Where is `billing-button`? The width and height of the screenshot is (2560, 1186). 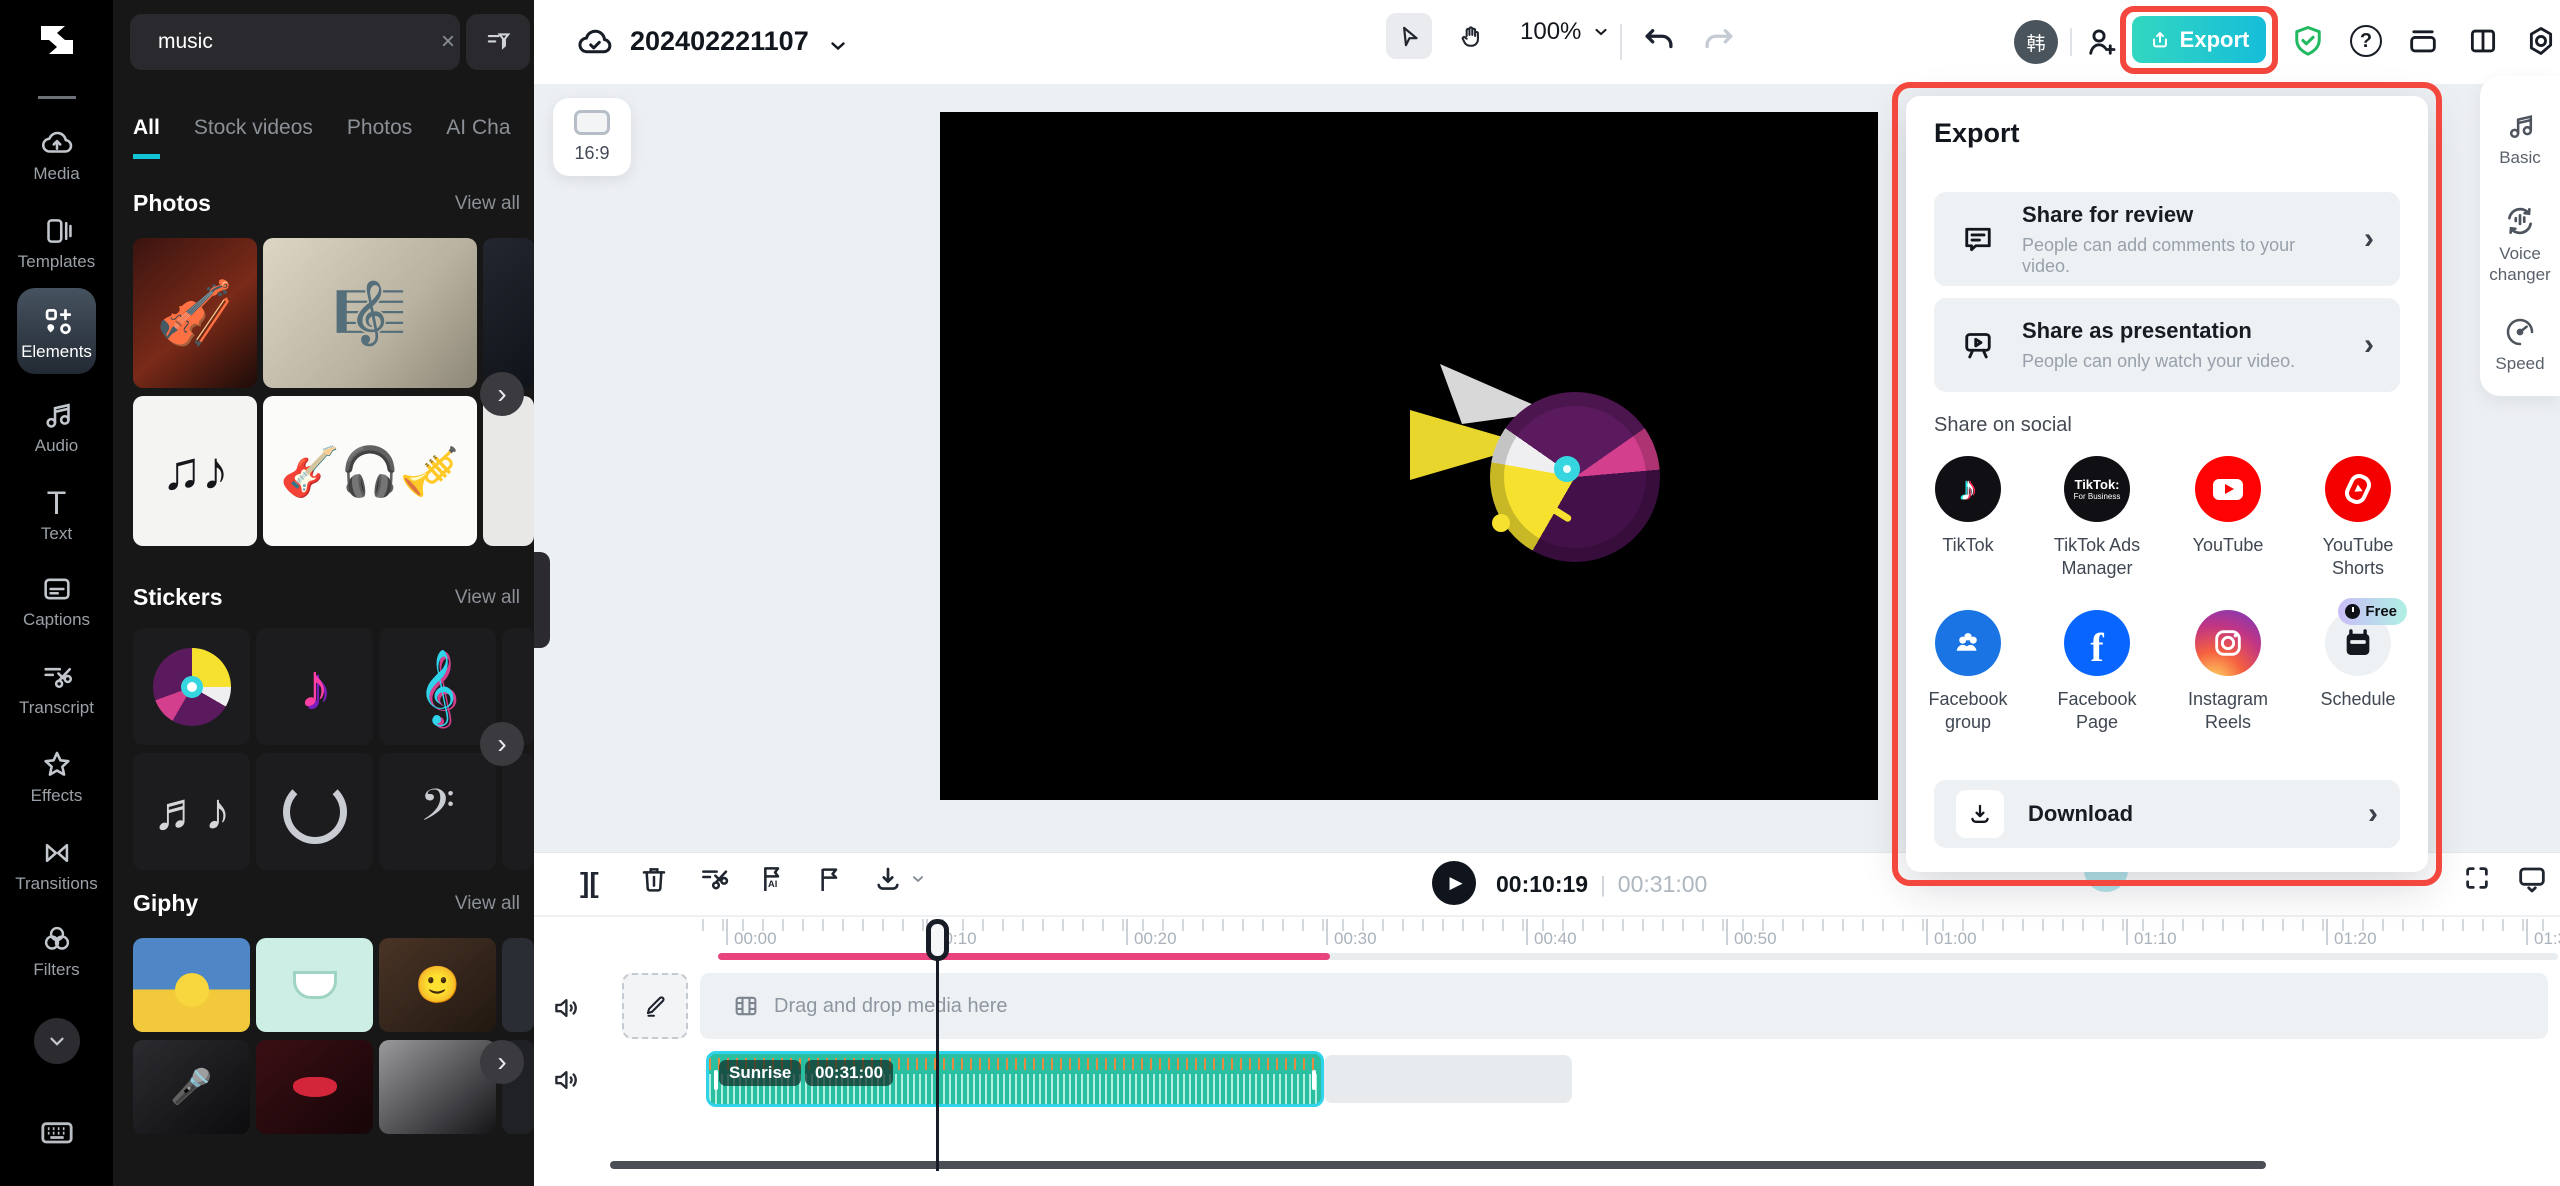 billing-button is located at coordinates (2423, 41).